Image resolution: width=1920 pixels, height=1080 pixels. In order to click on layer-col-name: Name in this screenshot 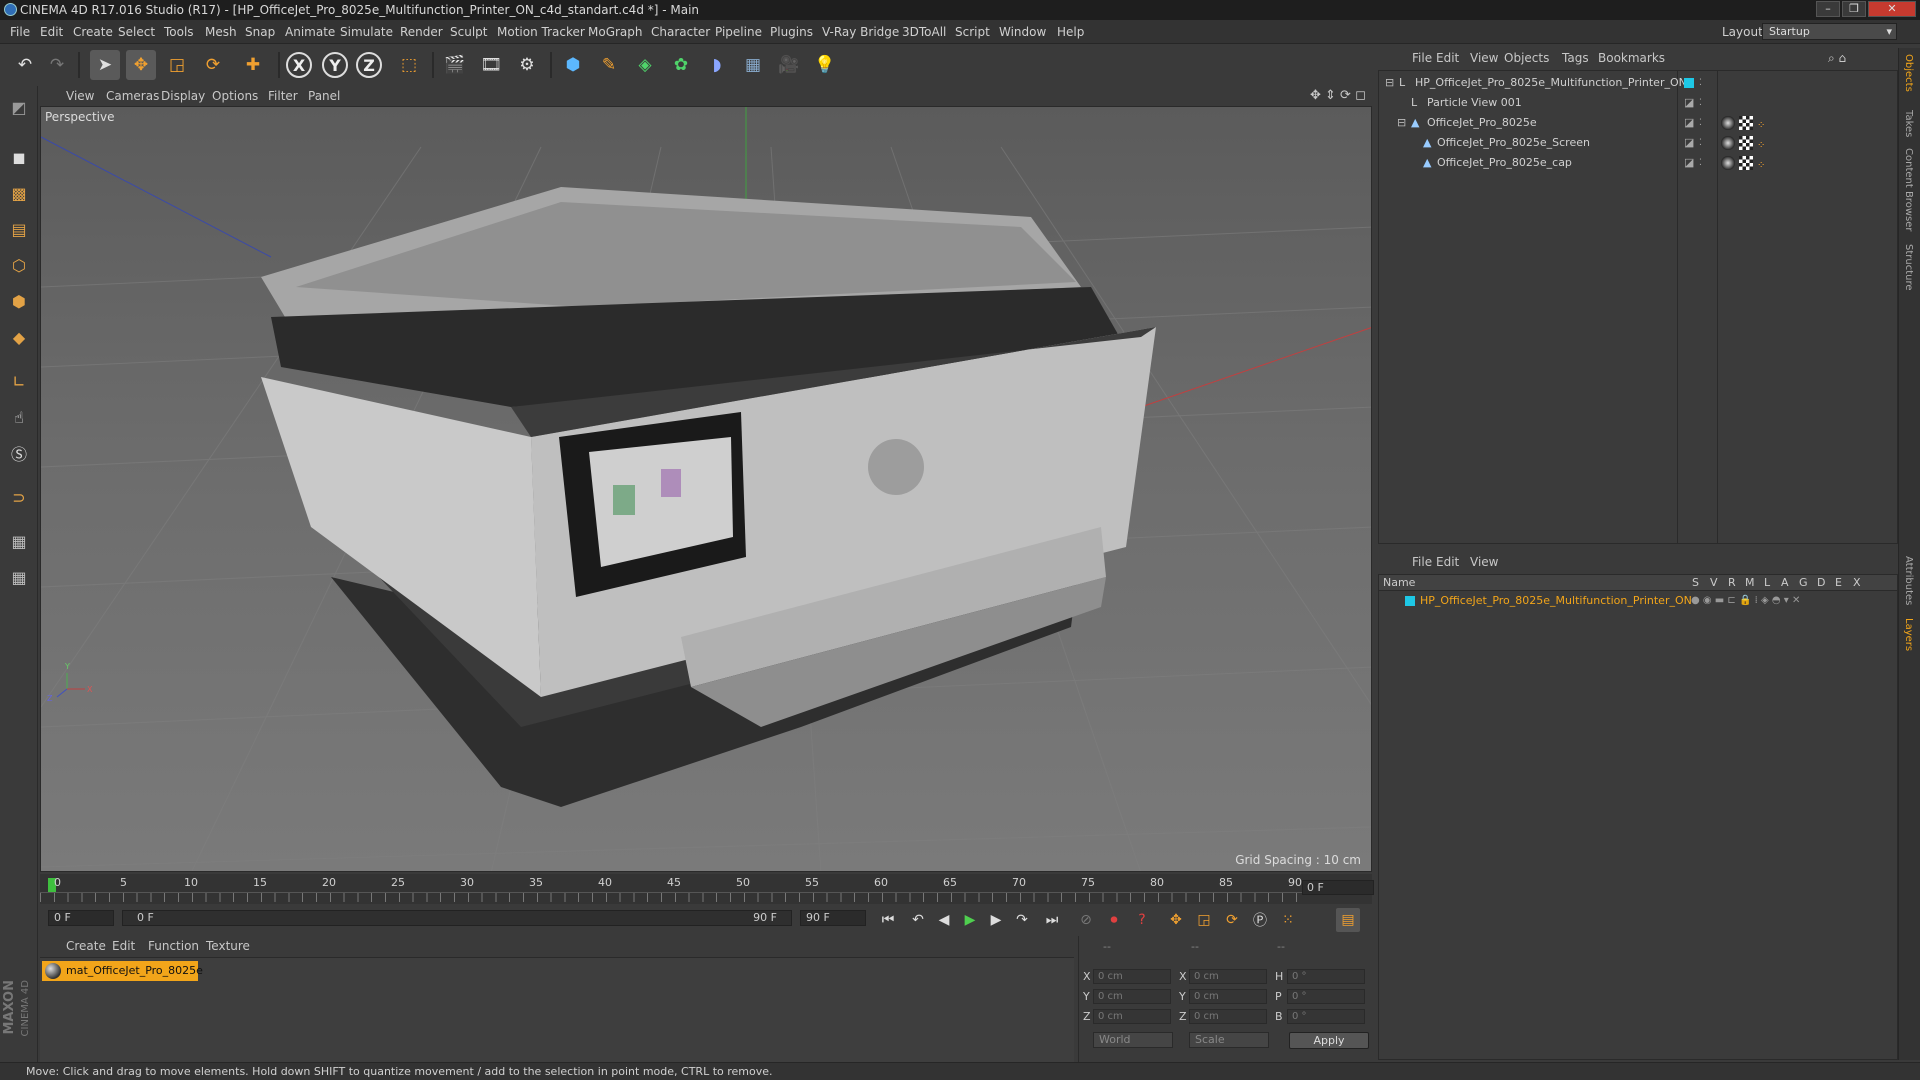, I will do `click(1399, 583)`.